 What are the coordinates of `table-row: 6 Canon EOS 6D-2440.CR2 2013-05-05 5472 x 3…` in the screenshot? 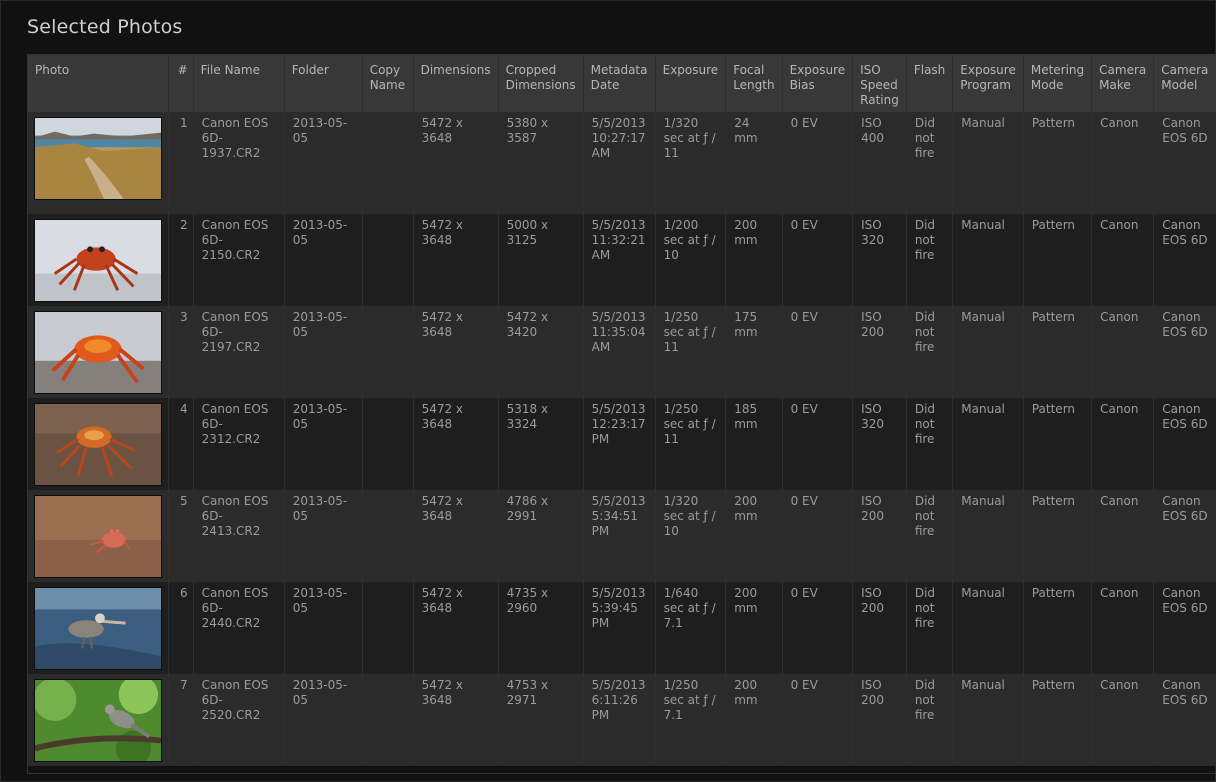 It's located at (622, 628).